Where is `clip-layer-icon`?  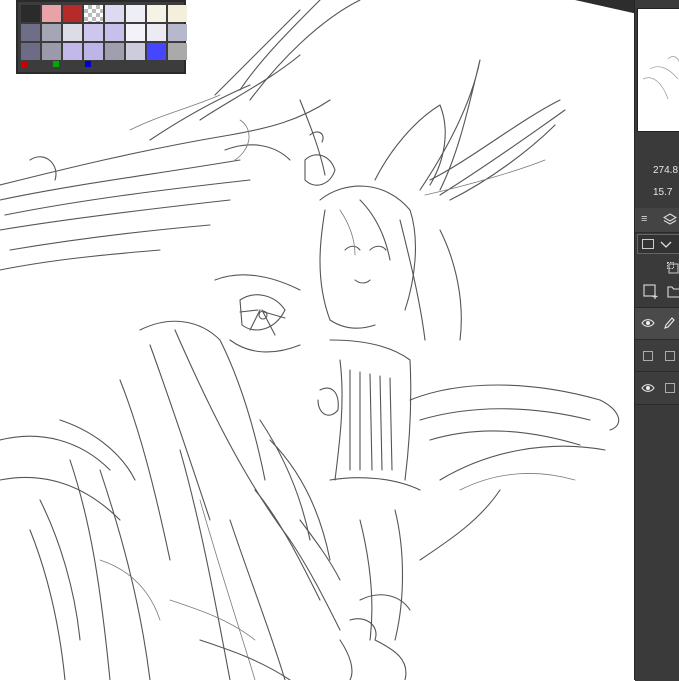
clip-layer-icon is located at coordinates (673, 269).